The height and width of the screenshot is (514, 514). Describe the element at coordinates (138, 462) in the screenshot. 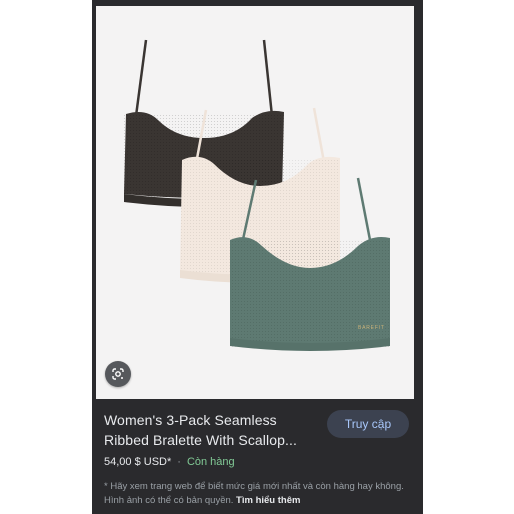

I see `price: 54,00 $ USD*` at that location.